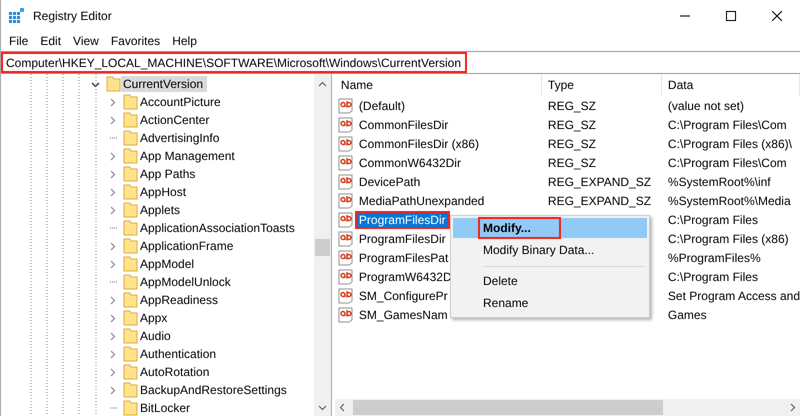  What do you see at coordinates (418, 143) in the screenshot?
I see `value-name: CommonFilesDir (x86)` at bounding box center [418, 143].